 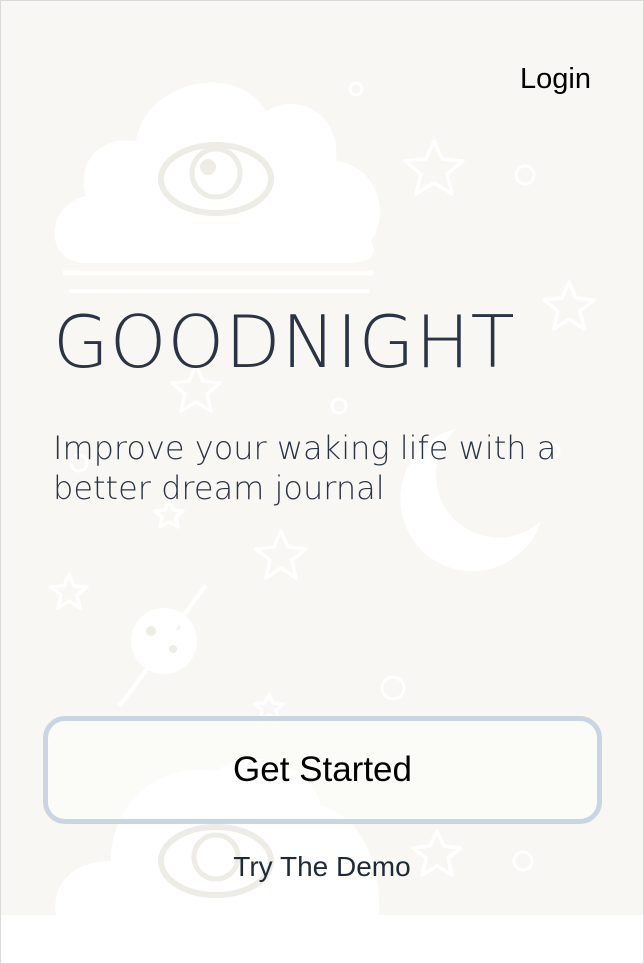 What do you see at coordinates (322, 867) in the screenshot?
I see `try-demo-link: Try The Demo` at bounding box center [322, 867].